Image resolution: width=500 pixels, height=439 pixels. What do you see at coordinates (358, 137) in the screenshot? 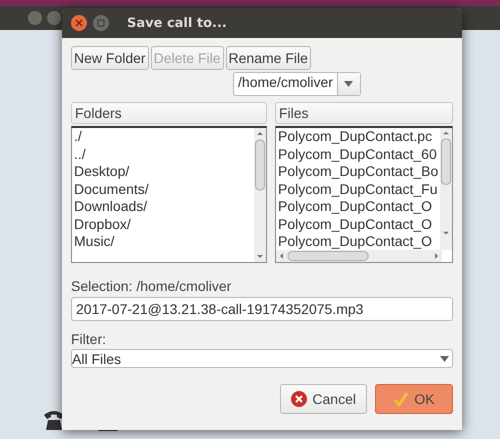
I see `file-item: Polycom_DupContact.pc` at bounding box center [358, 137].